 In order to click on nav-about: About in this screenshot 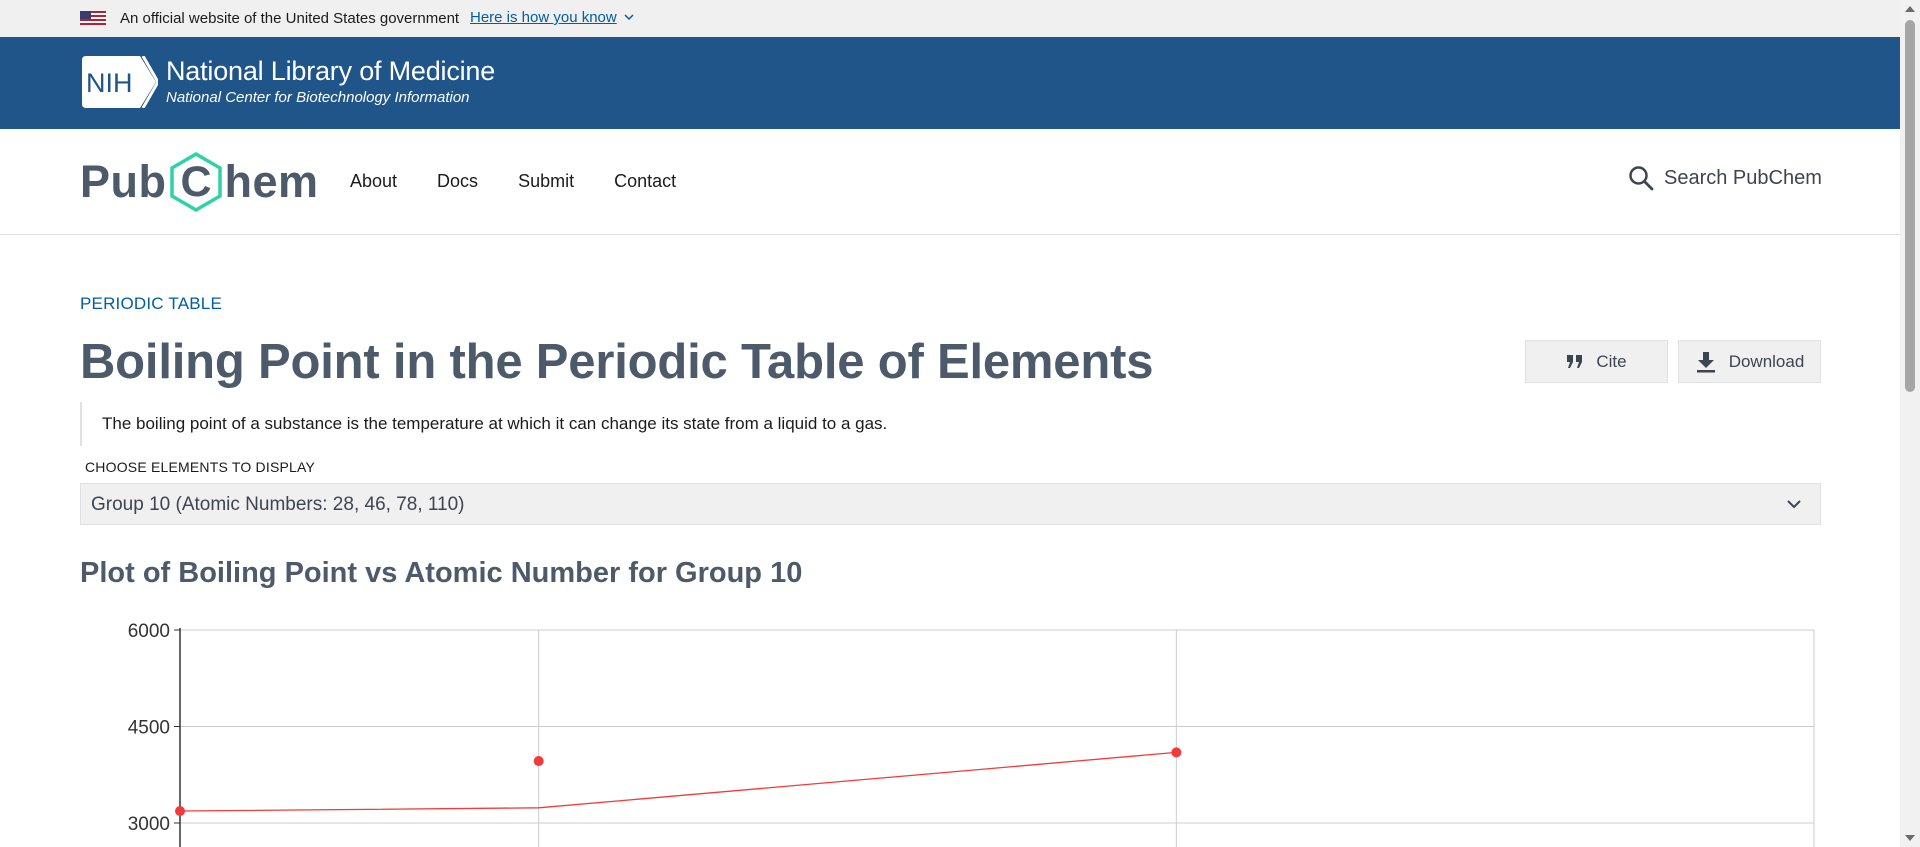, I will do `click(373, 181)`.